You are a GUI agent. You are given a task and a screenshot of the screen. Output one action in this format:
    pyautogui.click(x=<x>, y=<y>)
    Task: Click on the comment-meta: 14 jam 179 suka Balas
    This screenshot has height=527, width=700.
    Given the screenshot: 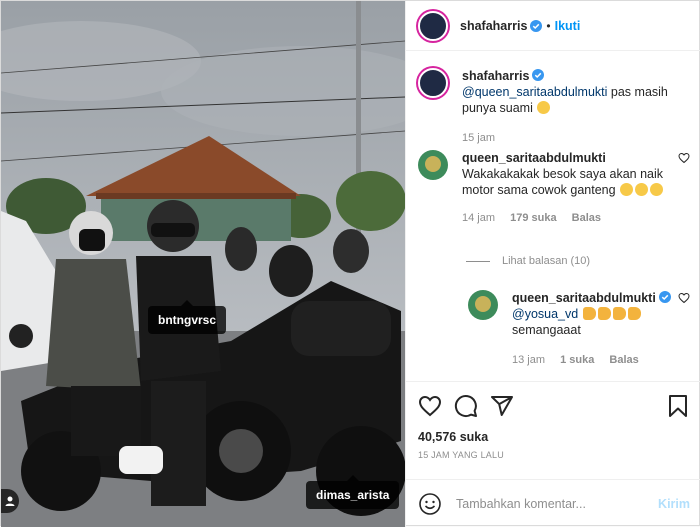 What is the action you would take?
    pyautogui.click(x=576, y=218)
    